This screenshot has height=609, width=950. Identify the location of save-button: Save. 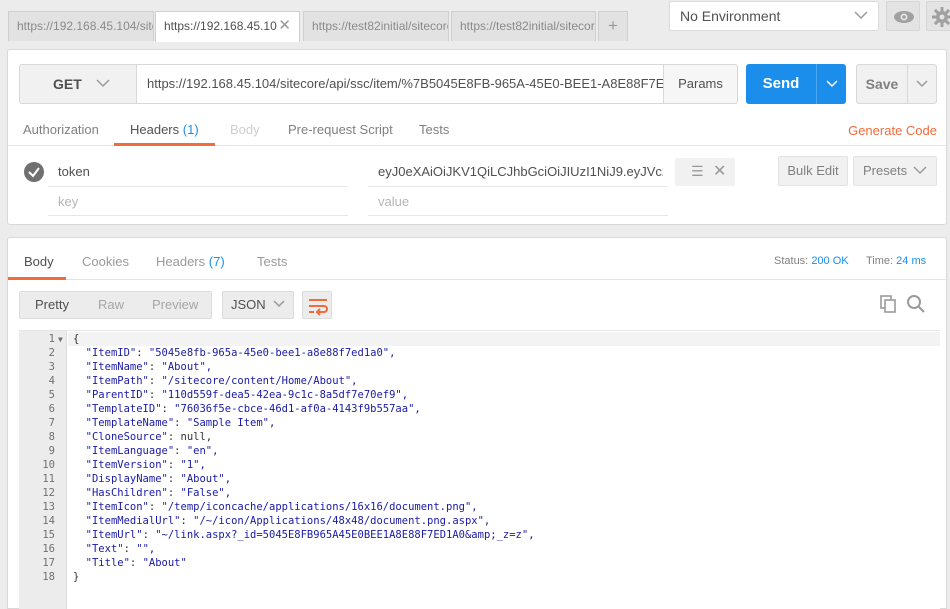
(882, 84).